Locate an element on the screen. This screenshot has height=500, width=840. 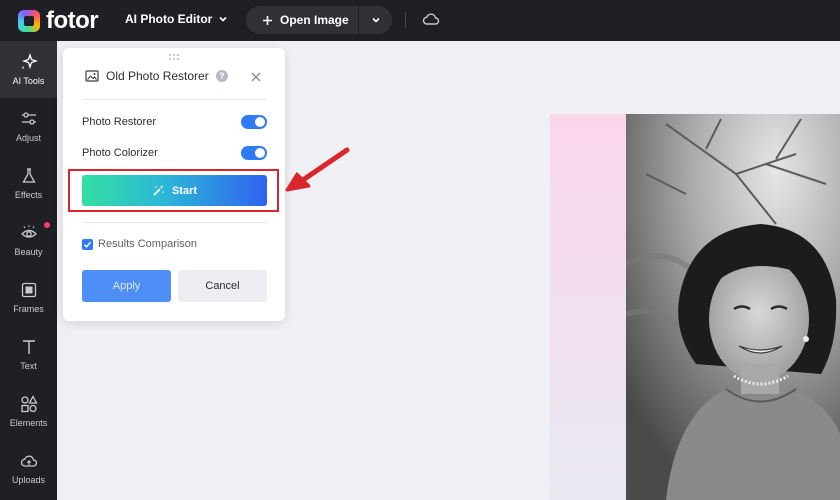
sidebar-item-label: Frames is located at coordinates (28, 309).